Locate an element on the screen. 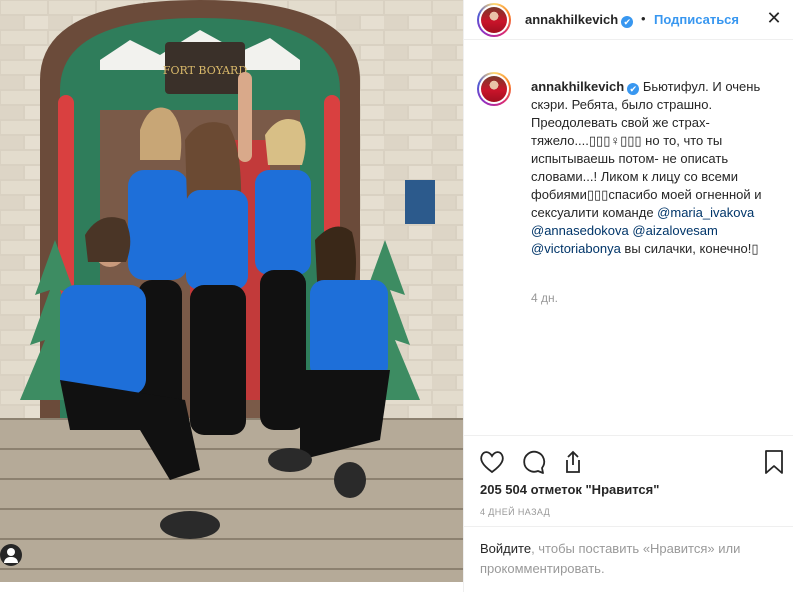 The image size is (793, 592). post-date: 4 ДНЕЙ НАЗАД is located at coordinates (515, 512).